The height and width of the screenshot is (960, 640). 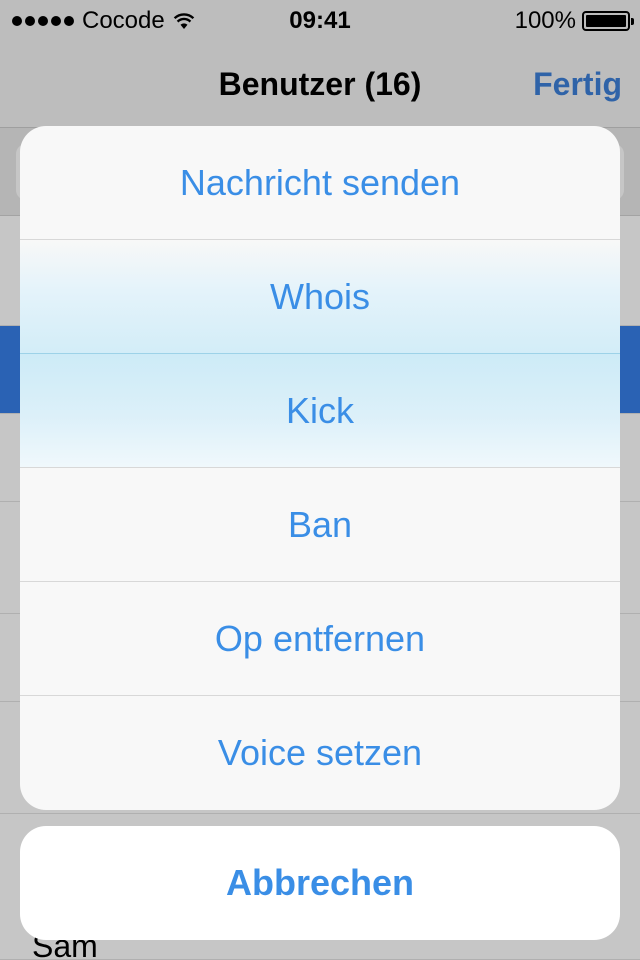 What do you see at coordinates (320, 183) in the screenshot?
I see `send-message-button: Nachricht senden` at bounding box center [320, 183].